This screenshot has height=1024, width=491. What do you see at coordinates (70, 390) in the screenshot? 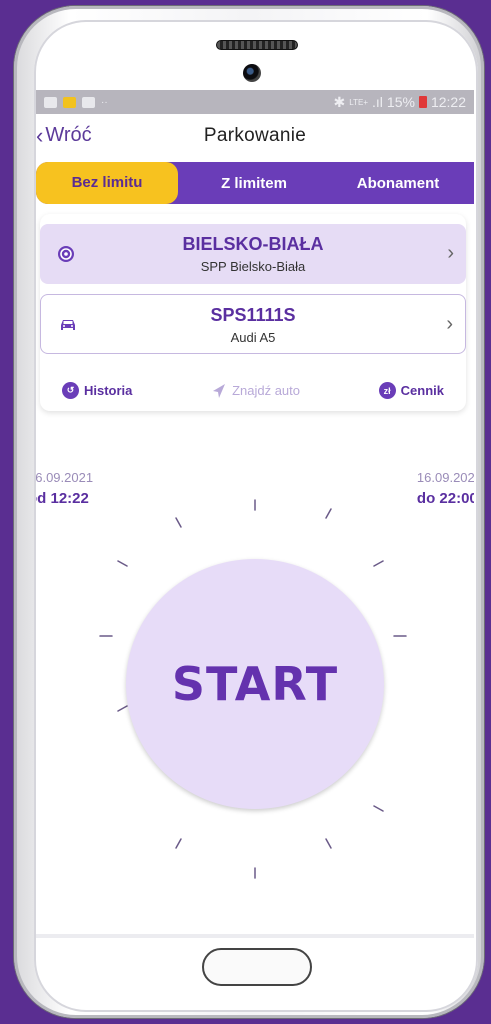
I see `history-icon: ↺` at bounding box center [70, 390].